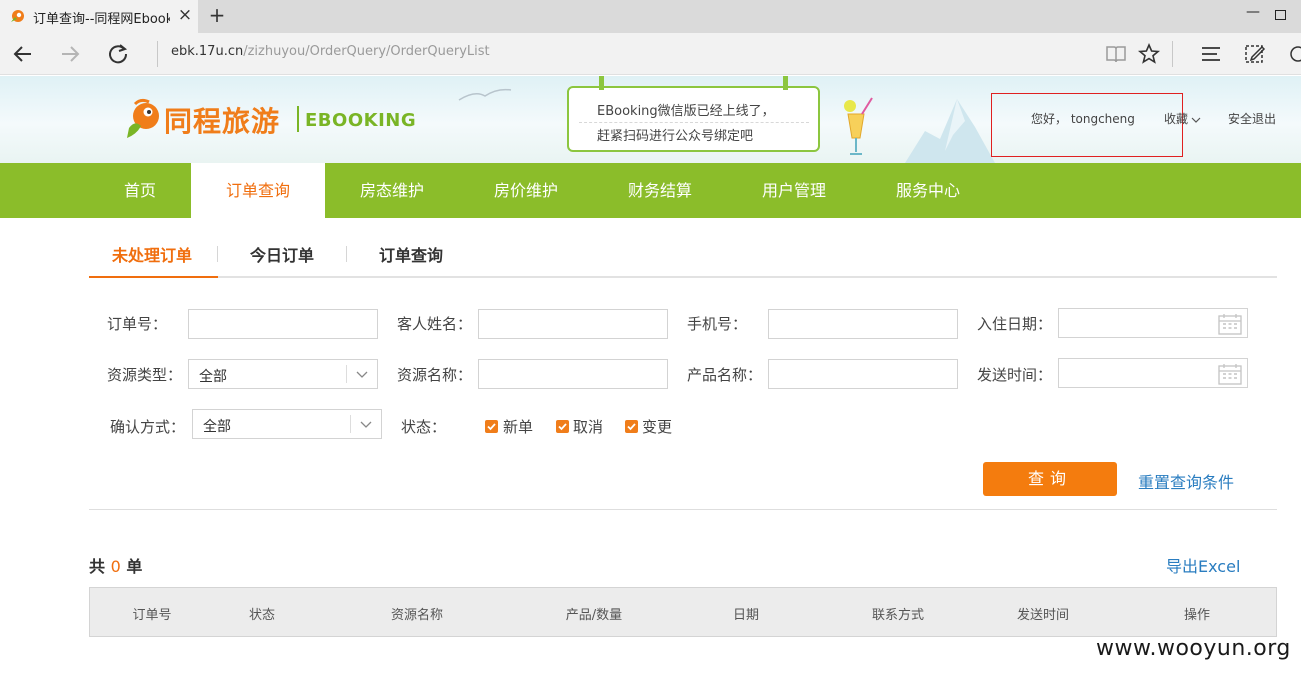 This screenshot has width=1301, height=678. Describe the element at coordinates (717, 324) in the screenshot. I see `phone-label: 手机号：` at that location.